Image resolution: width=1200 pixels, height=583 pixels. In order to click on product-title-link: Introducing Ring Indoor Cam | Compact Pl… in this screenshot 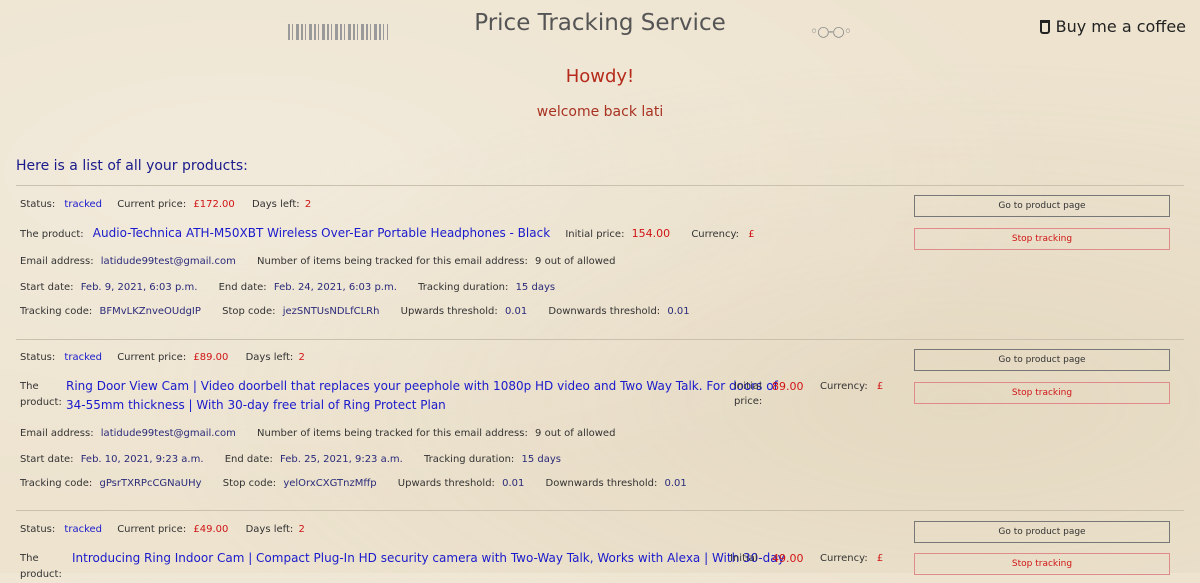, I will do `click(428, 558)`.